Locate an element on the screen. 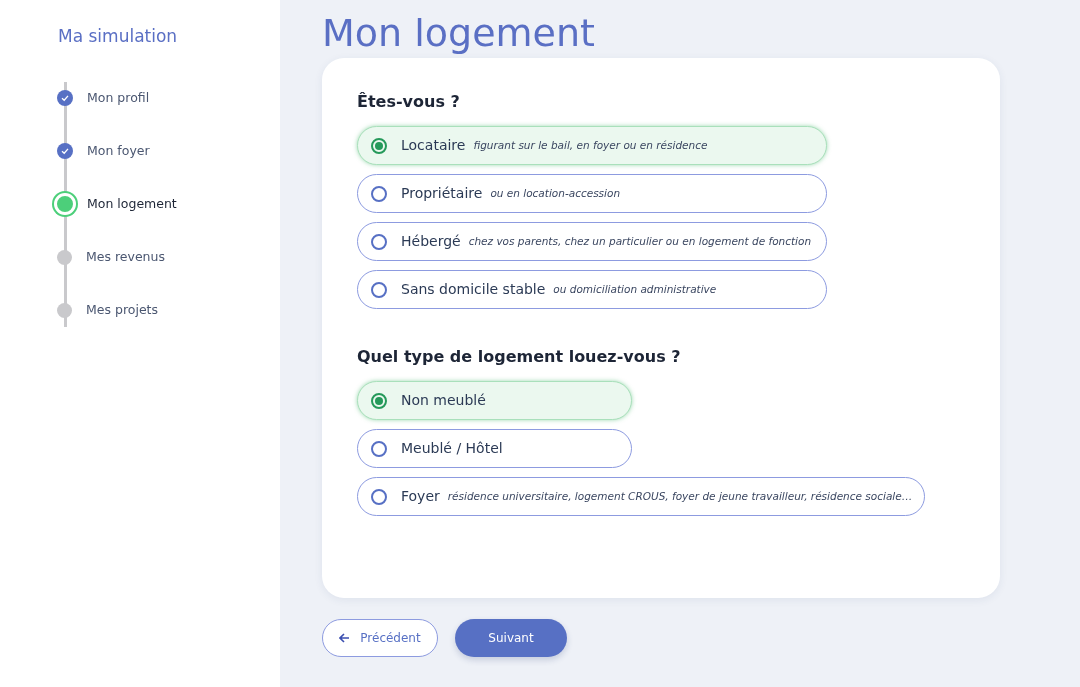  radio-option: Propriétaire ou en location-accession is located at coordinates (592, 193).